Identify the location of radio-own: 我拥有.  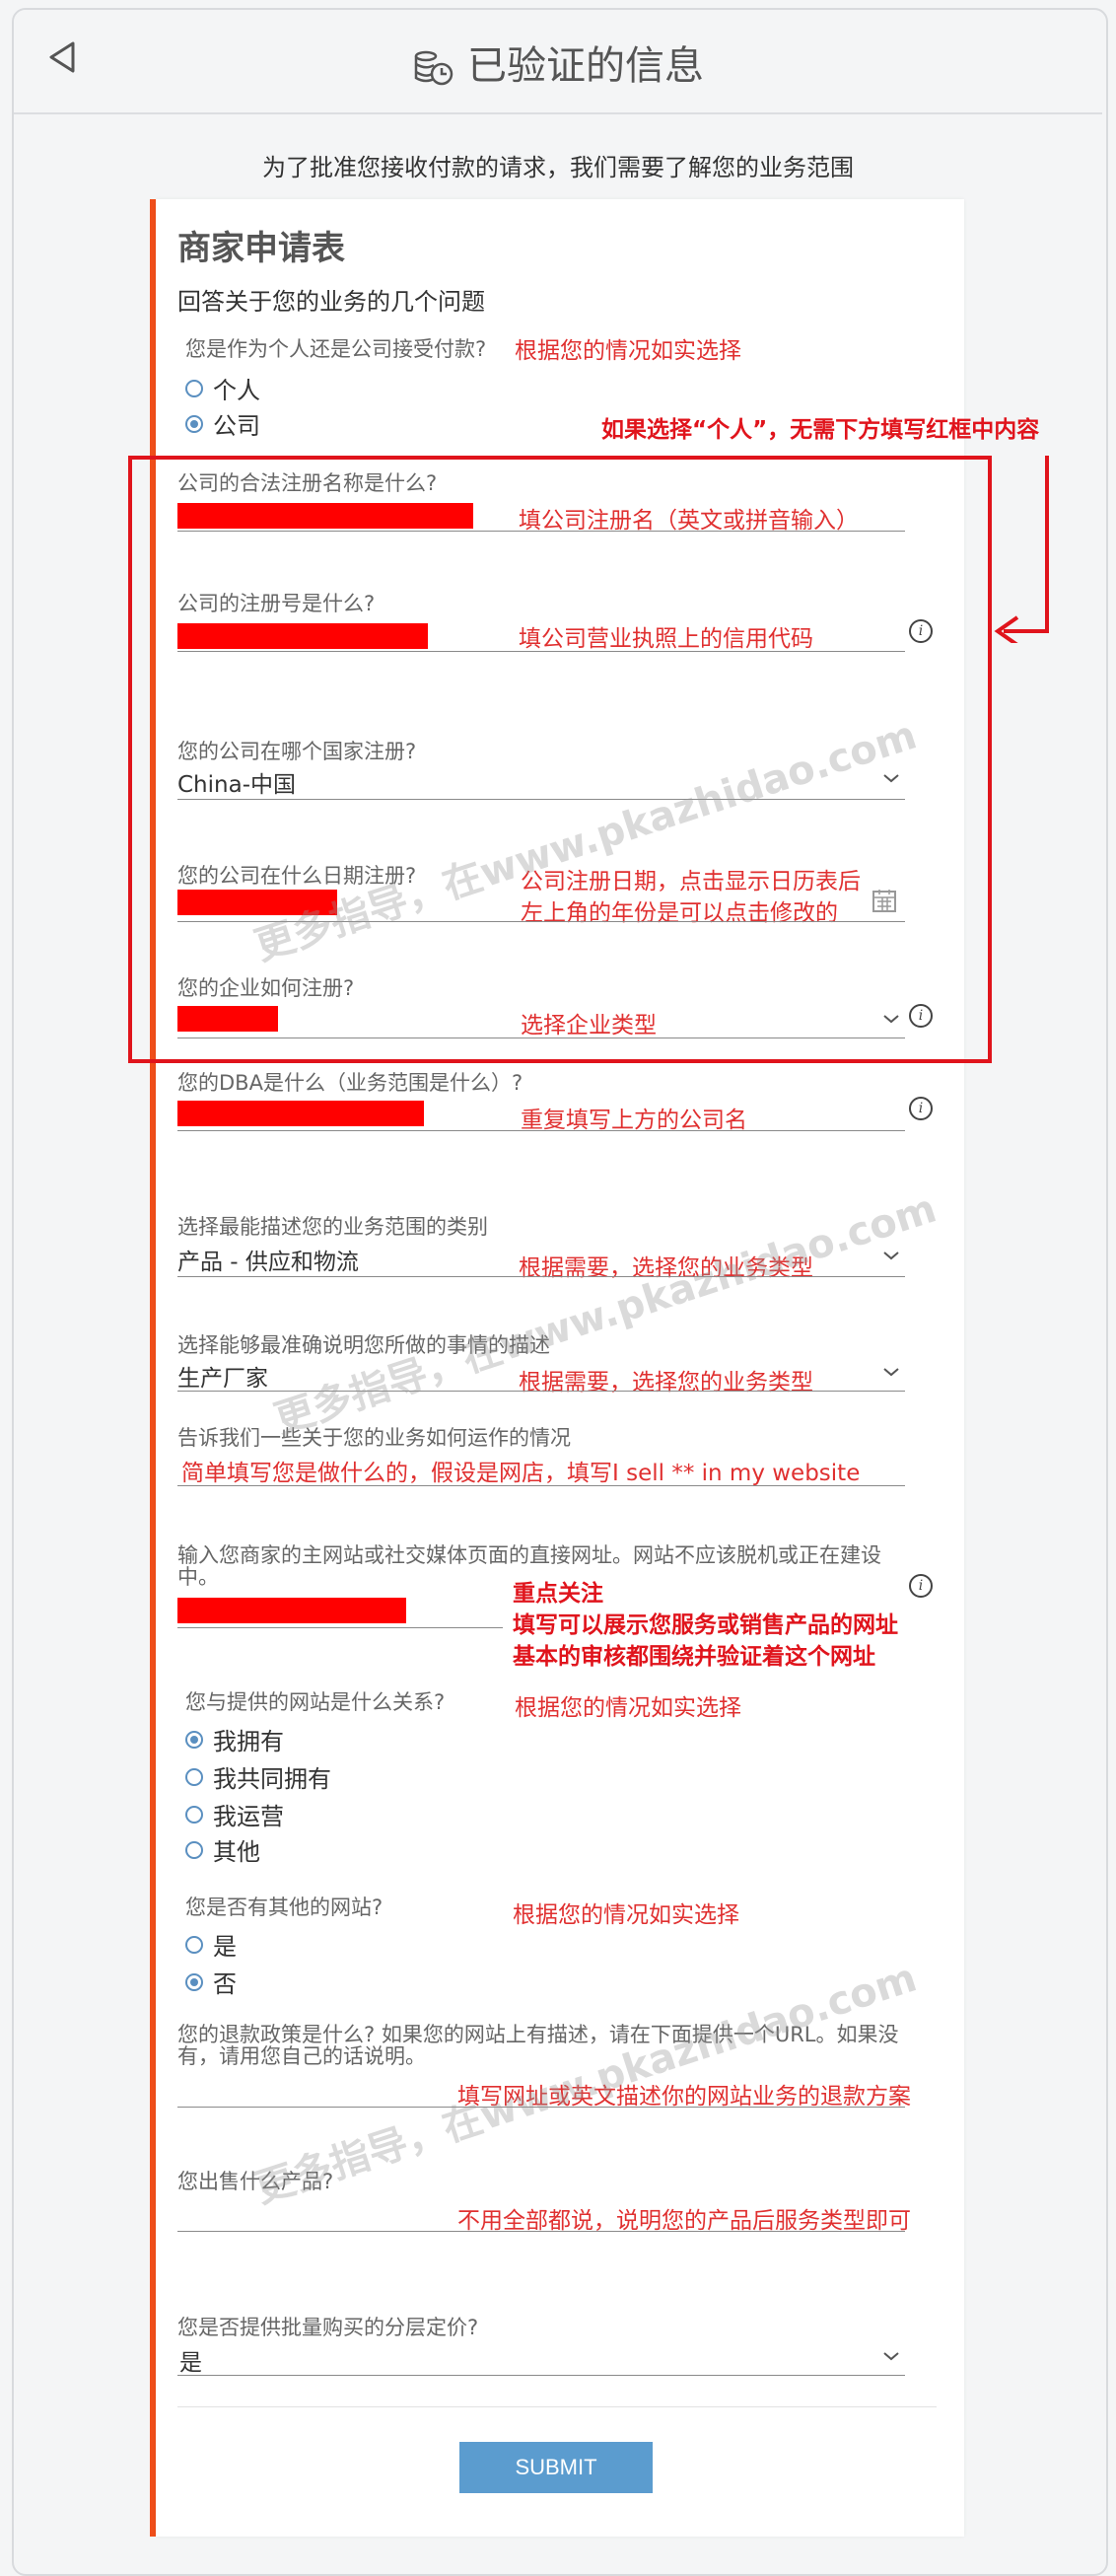
(234, 1739).